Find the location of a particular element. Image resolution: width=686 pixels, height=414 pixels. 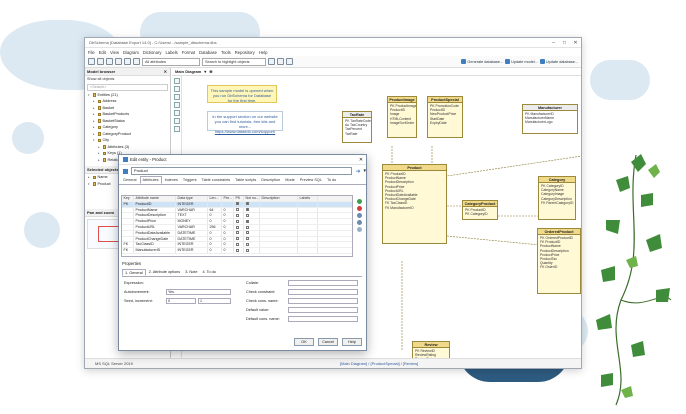

column-header: Key is located at coordinates (128, 198).